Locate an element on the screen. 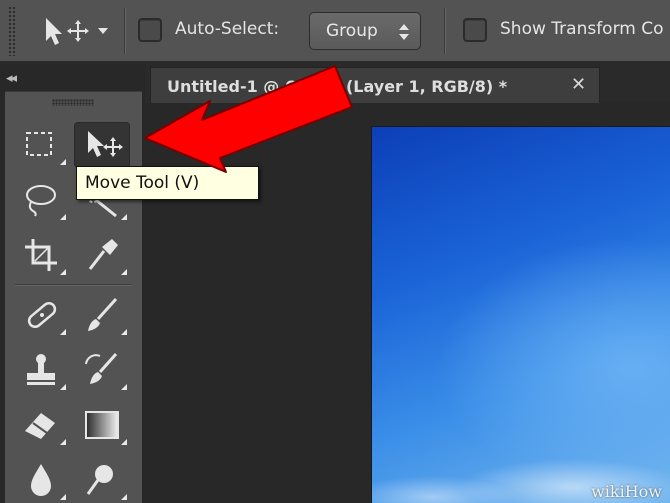 This screenshot has width=670, height=503. collapse-panel-icon: ◂◂ is located at coordinates (11, 78).